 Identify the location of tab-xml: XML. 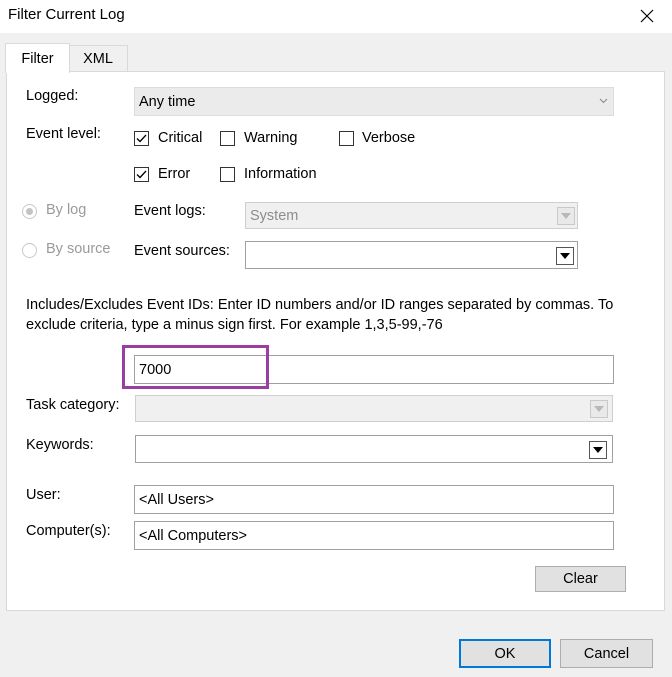
(98, 58).